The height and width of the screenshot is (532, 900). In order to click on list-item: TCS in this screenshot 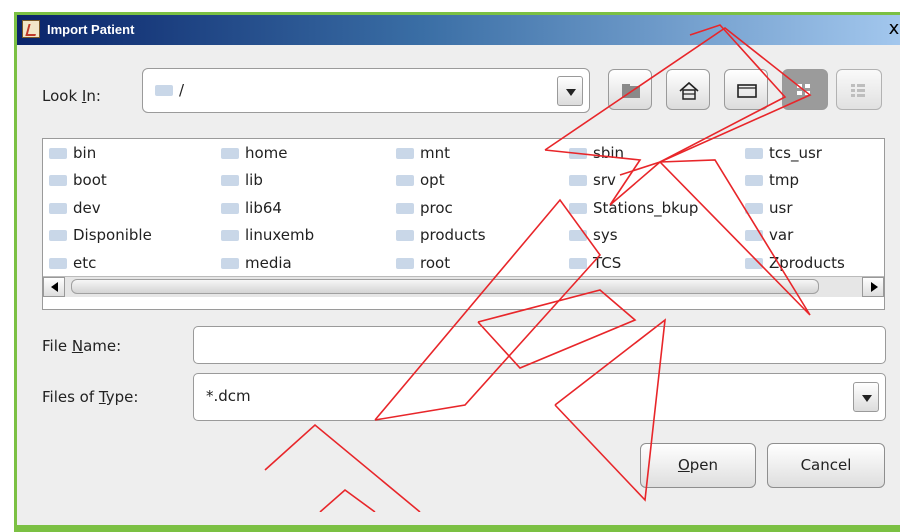, I will do `click(595, 263)`.